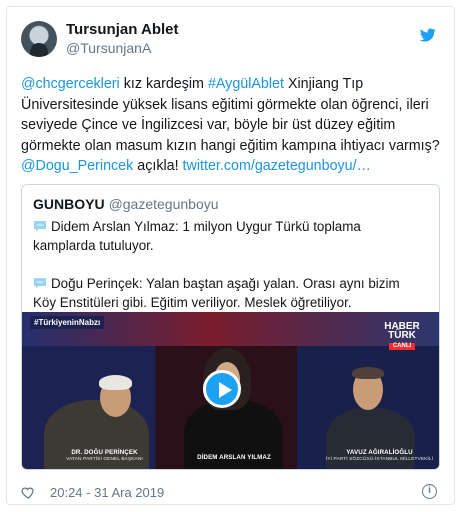 This screenshot has width=465, height=512. I want to click on quoted-header: GUNBOYU @gazetegunboyu, so click(126, 204).